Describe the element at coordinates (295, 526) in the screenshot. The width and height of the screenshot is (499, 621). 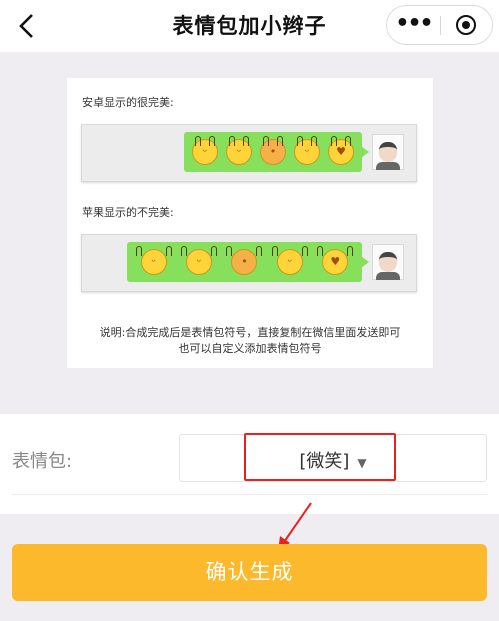
I see `annotation-arrow-icon` at that location.